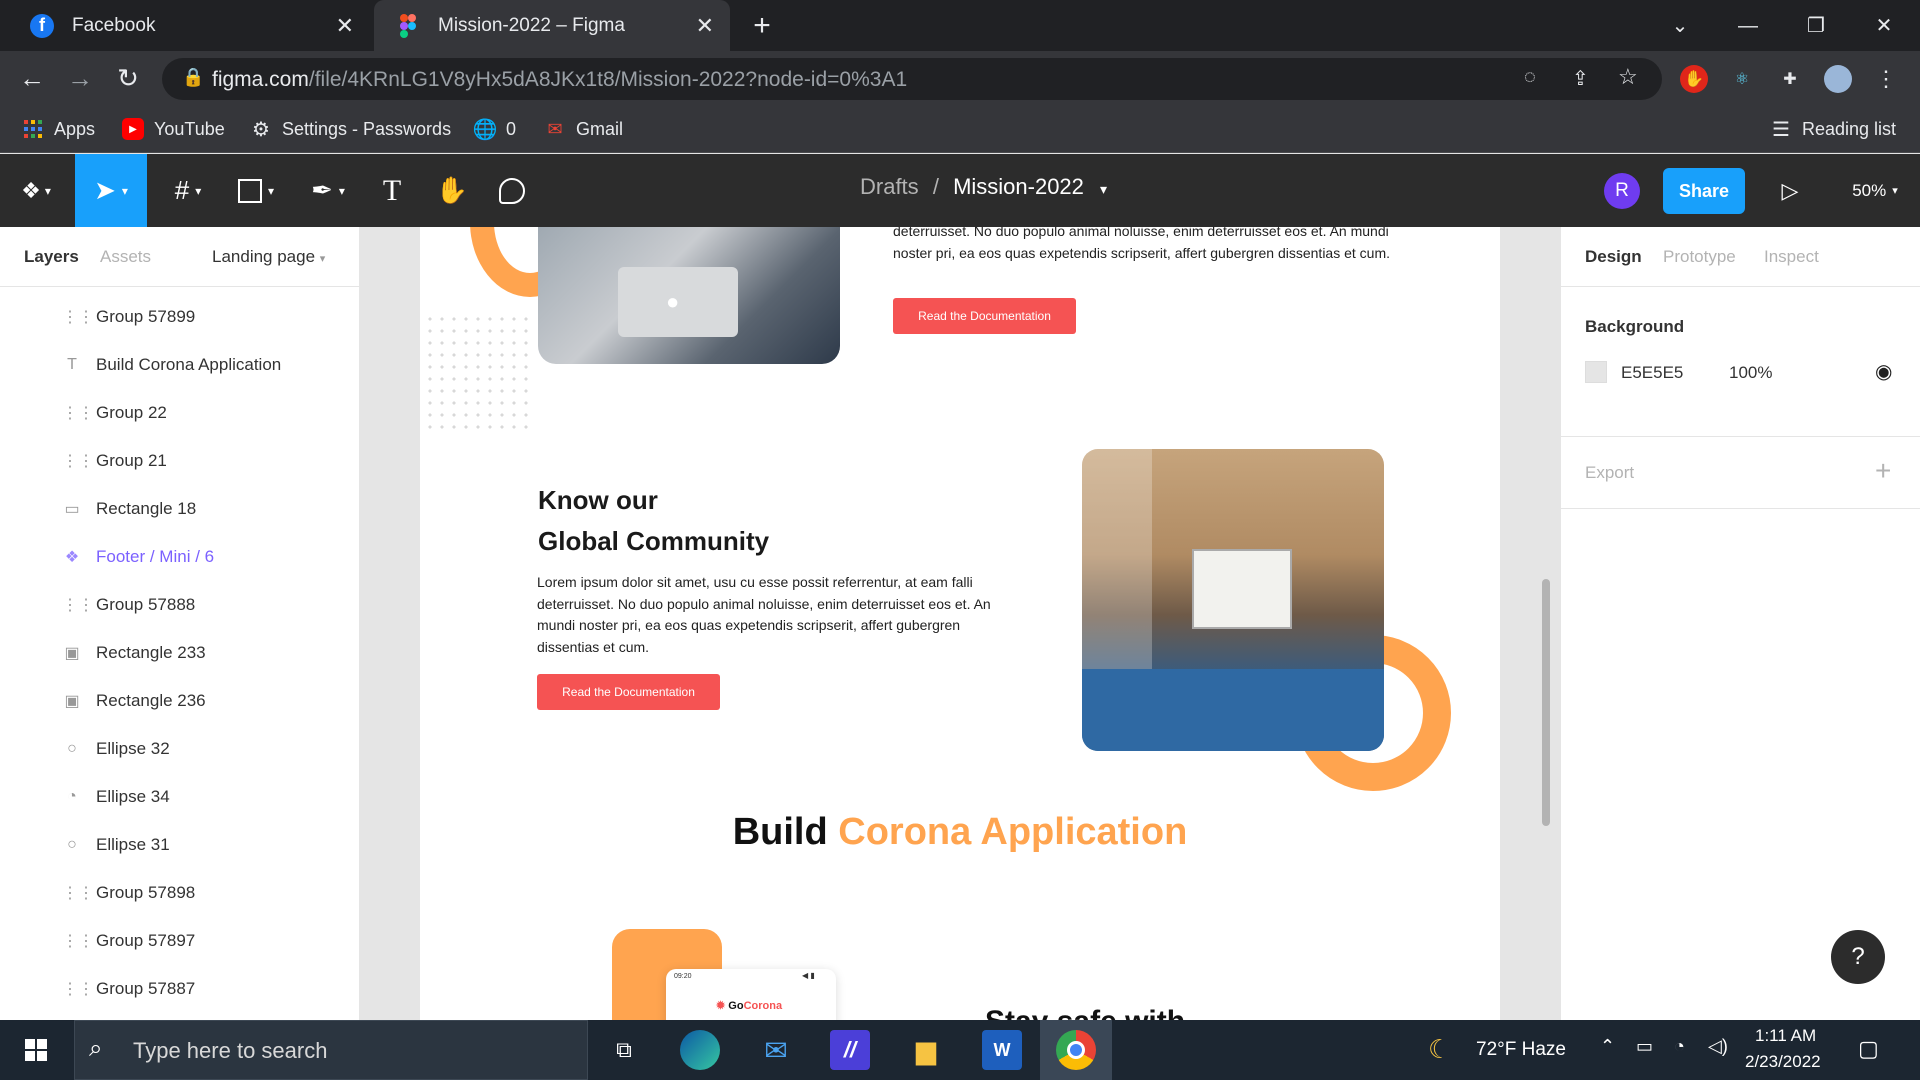 The height and width of the screenshot is (1080, 1920). I want to click on new-tab-button: +, so click(762, 26).